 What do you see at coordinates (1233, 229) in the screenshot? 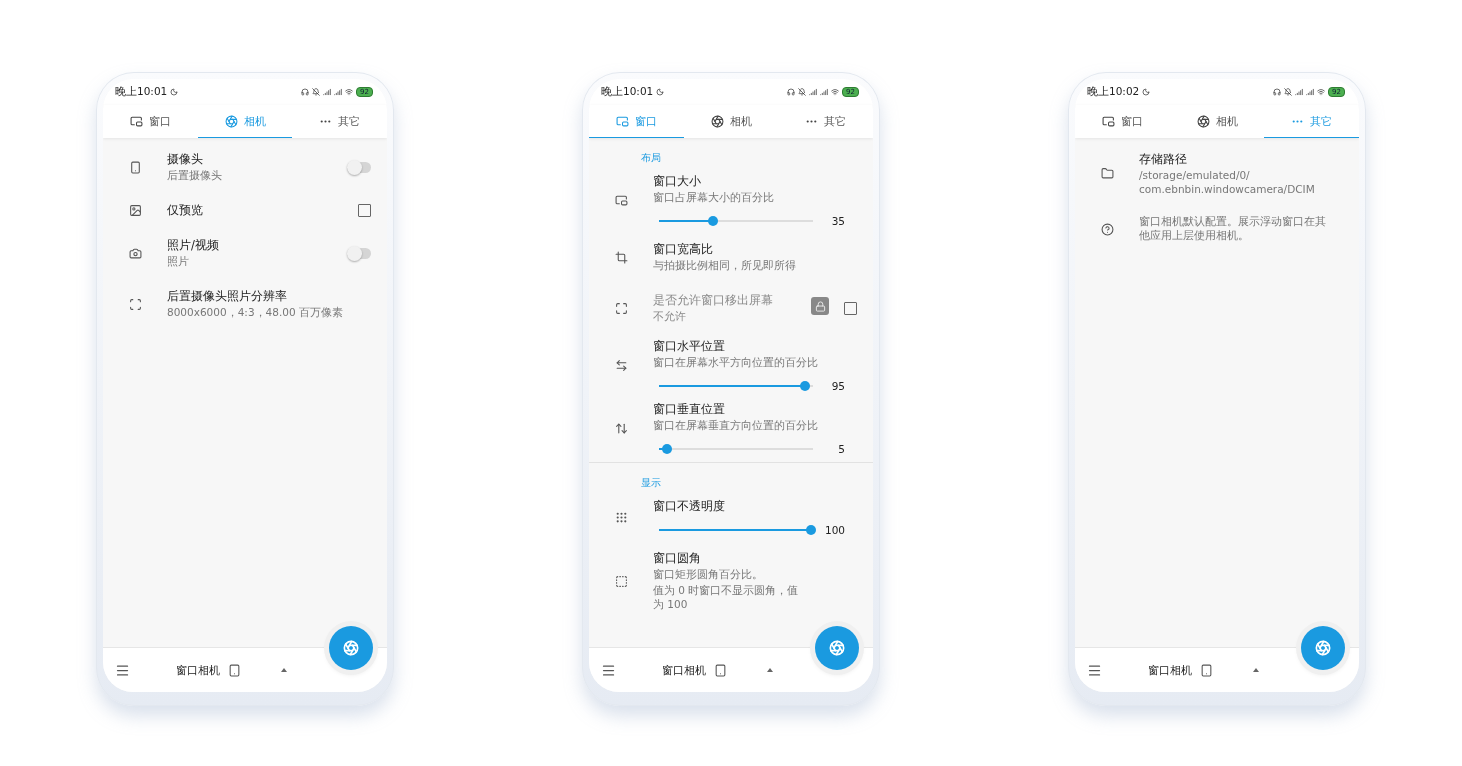
I see `setting-description: 窗口相机默认配置。展示浮动窗口在其他应用上层使用相机。` at bounding box center [1233, 229].